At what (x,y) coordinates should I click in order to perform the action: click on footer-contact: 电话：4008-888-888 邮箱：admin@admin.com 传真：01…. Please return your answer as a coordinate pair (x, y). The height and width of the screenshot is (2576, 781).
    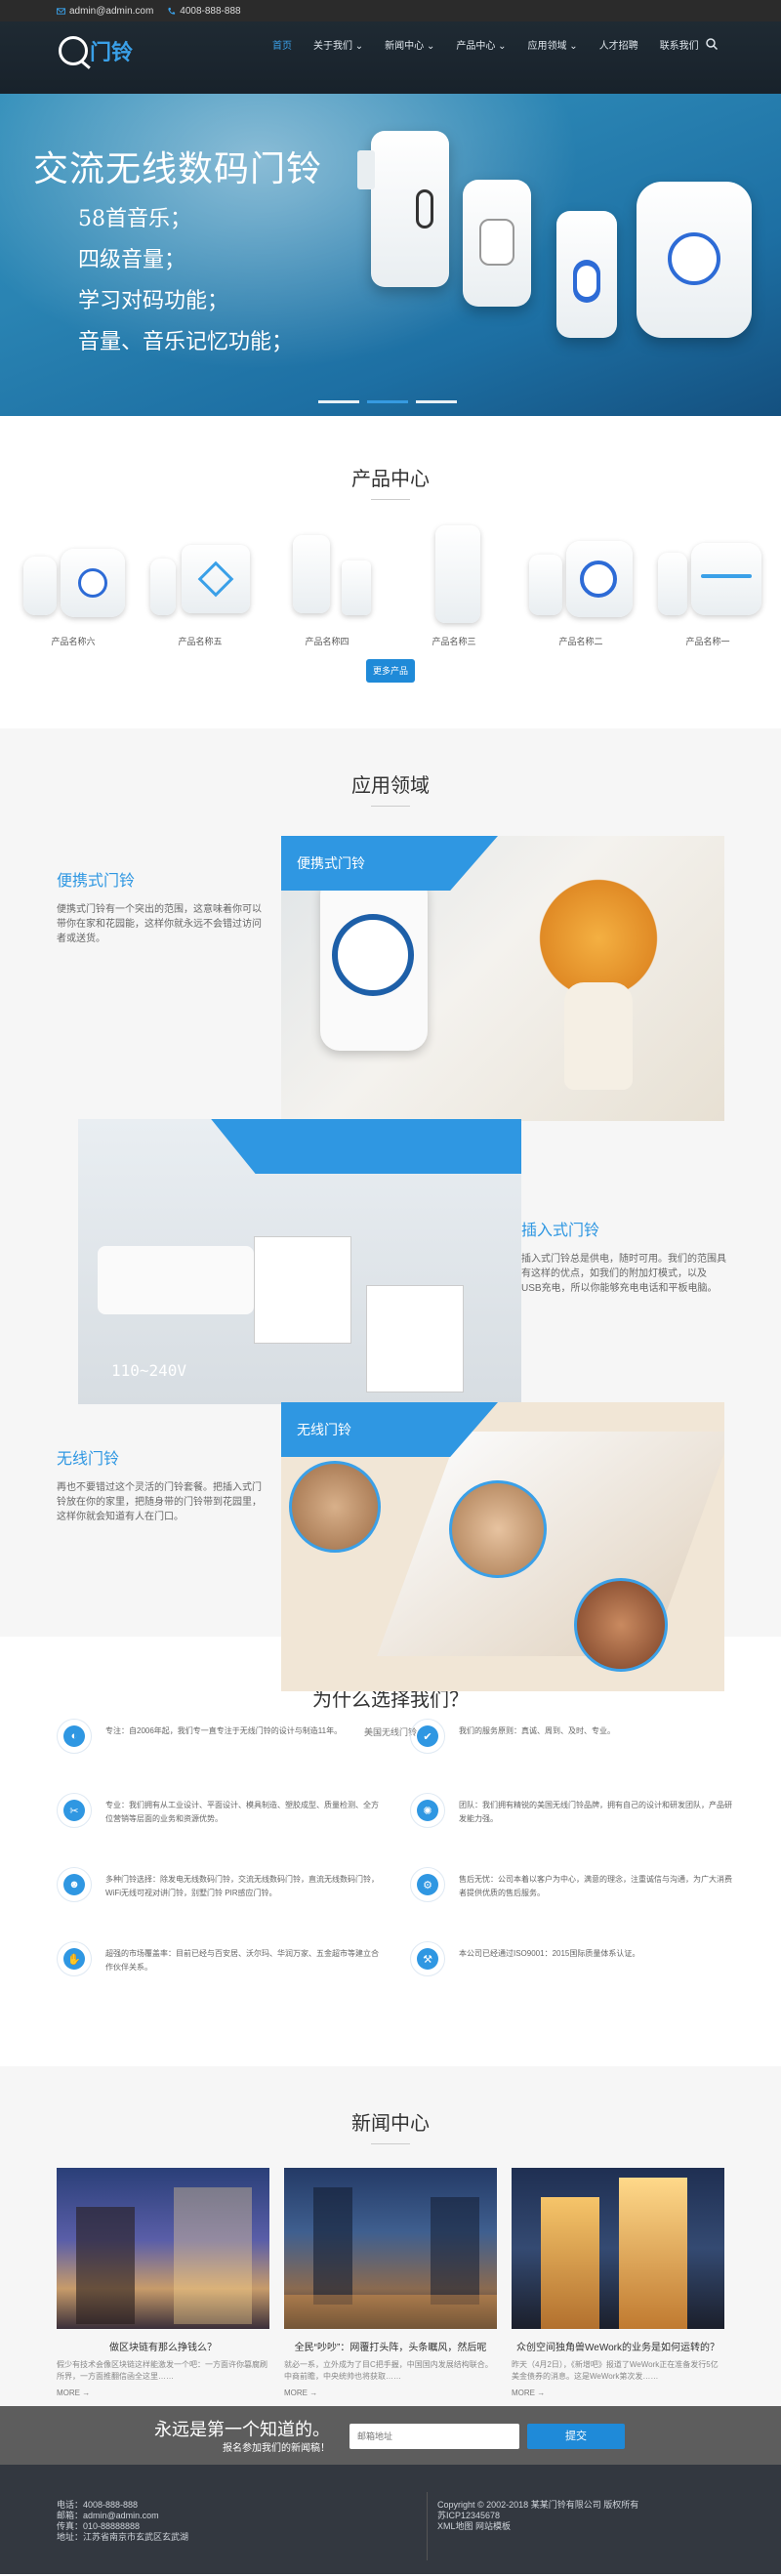
    Looking at the image, I should click on (122, 2522).